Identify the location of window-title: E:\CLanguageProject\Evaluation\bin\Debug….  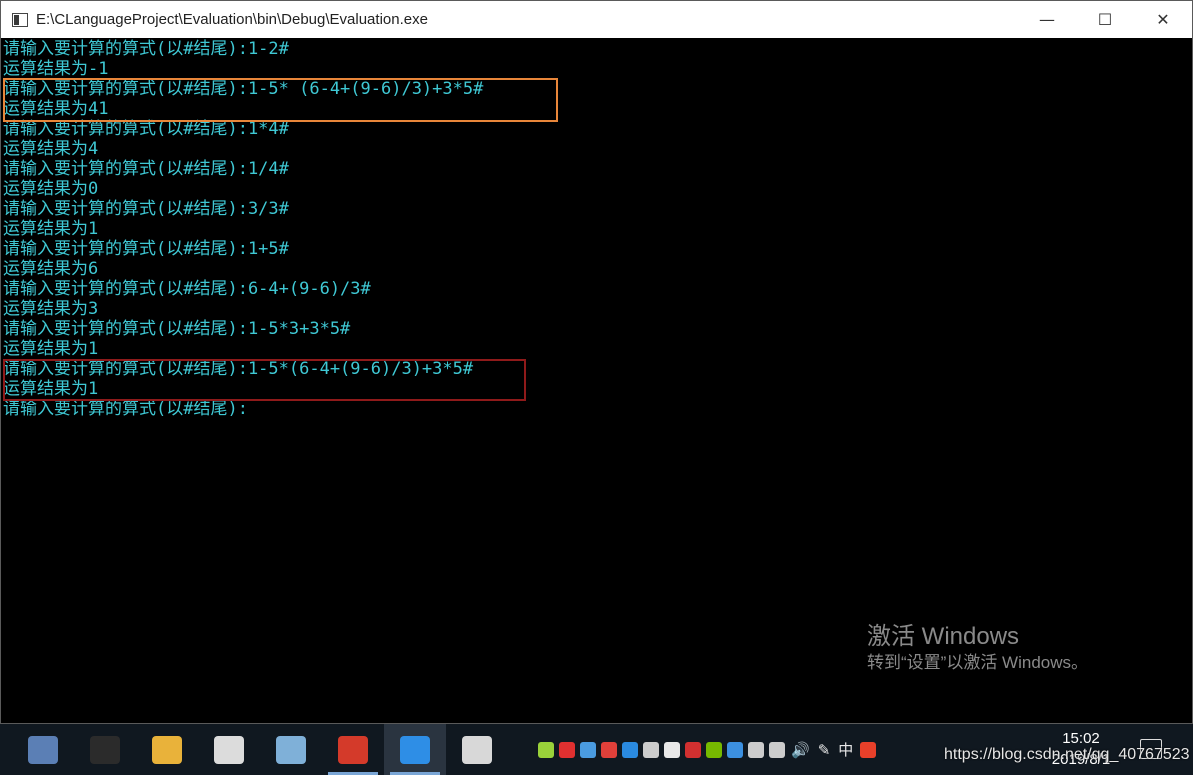
(232, 19).